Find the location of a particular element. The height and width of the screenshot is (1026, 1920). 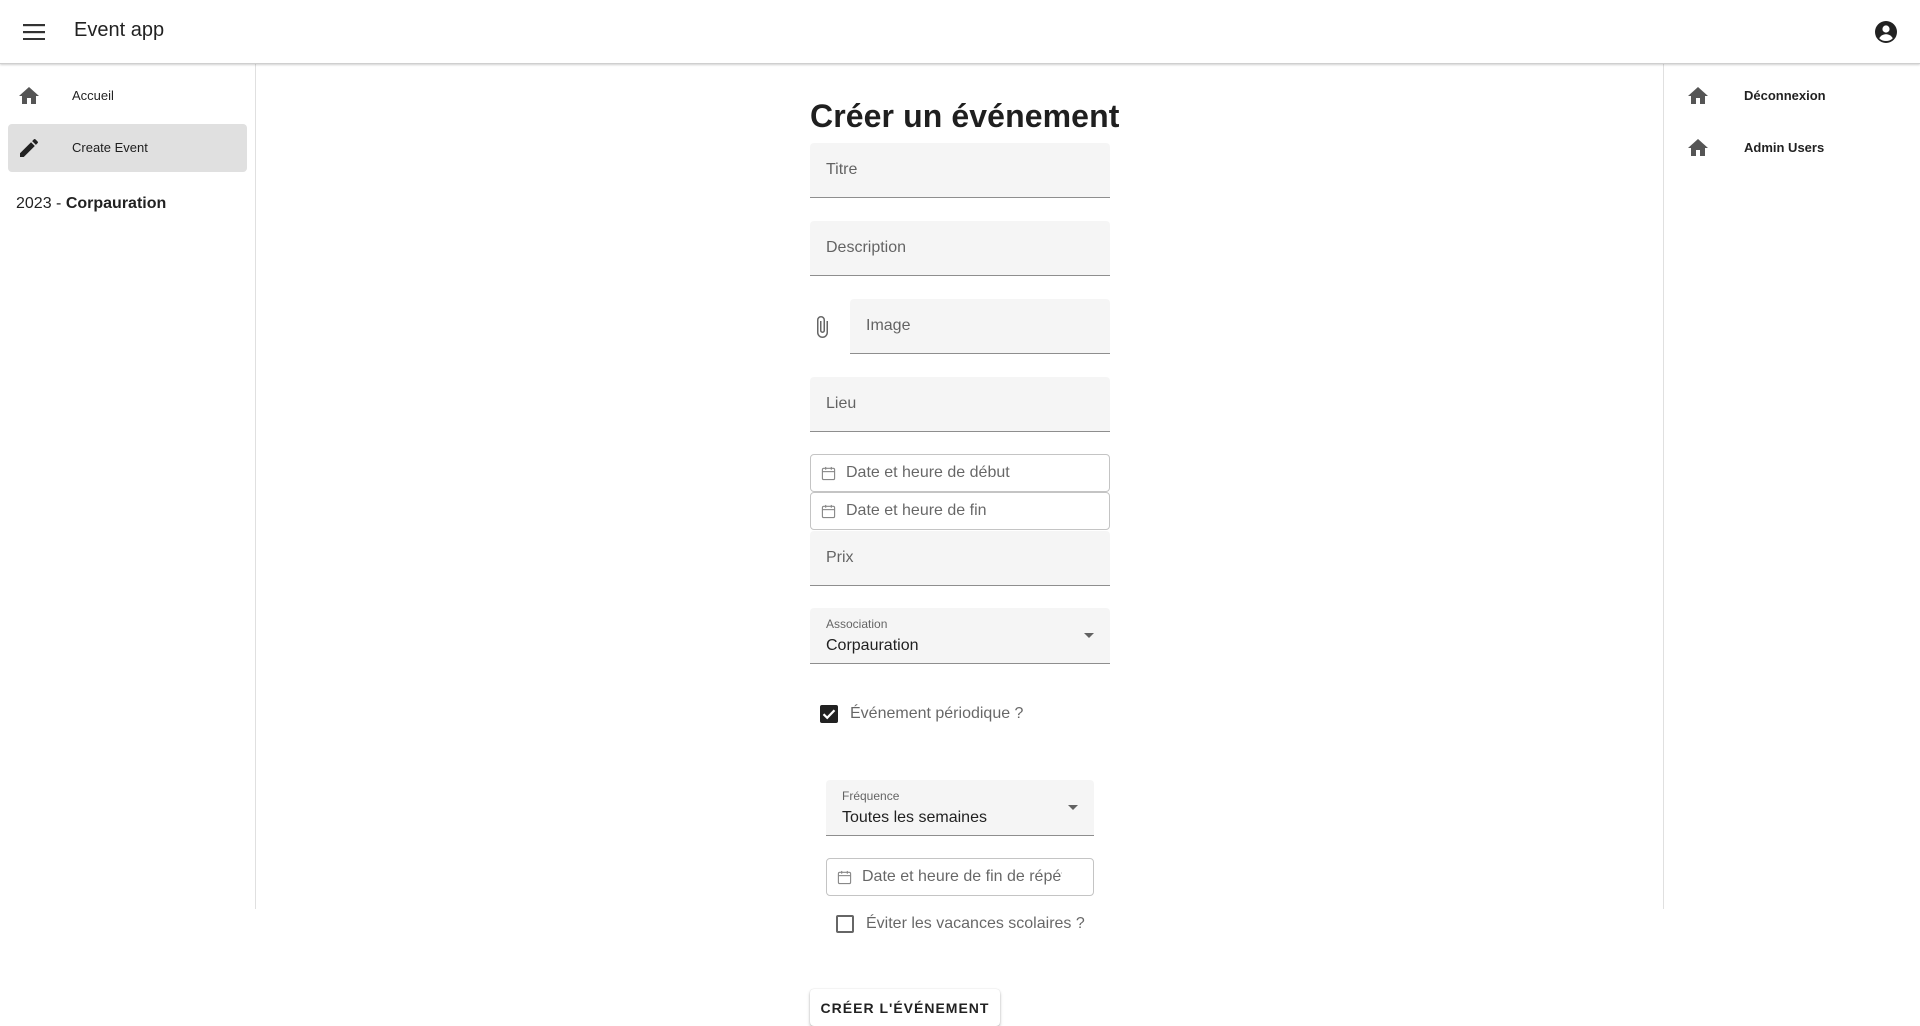

menu-icon is located at coordinates (34, 32).